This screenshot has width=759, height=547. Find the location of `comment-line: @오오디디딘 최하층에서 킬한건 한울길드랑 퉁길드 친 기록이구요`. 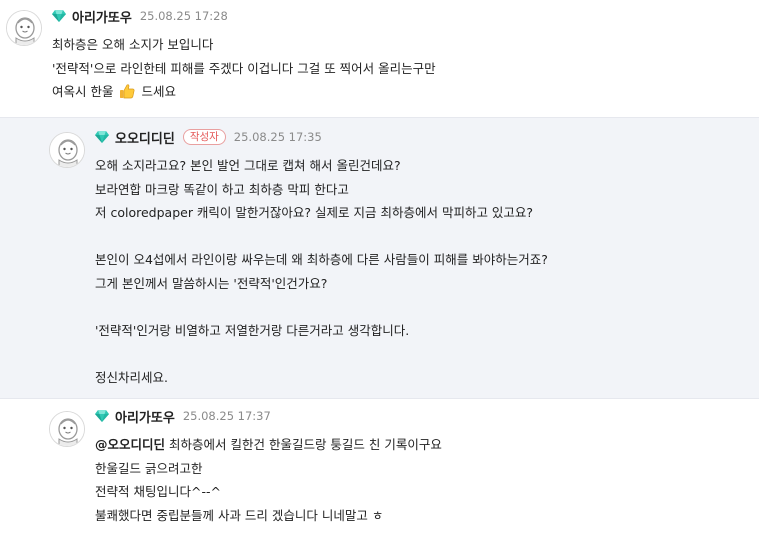

comment-line: @오오디디딘 최하층에서 킬한건 한울길드랑 퉁길드 친 기록이구요 is located at coordinates (268, 445).